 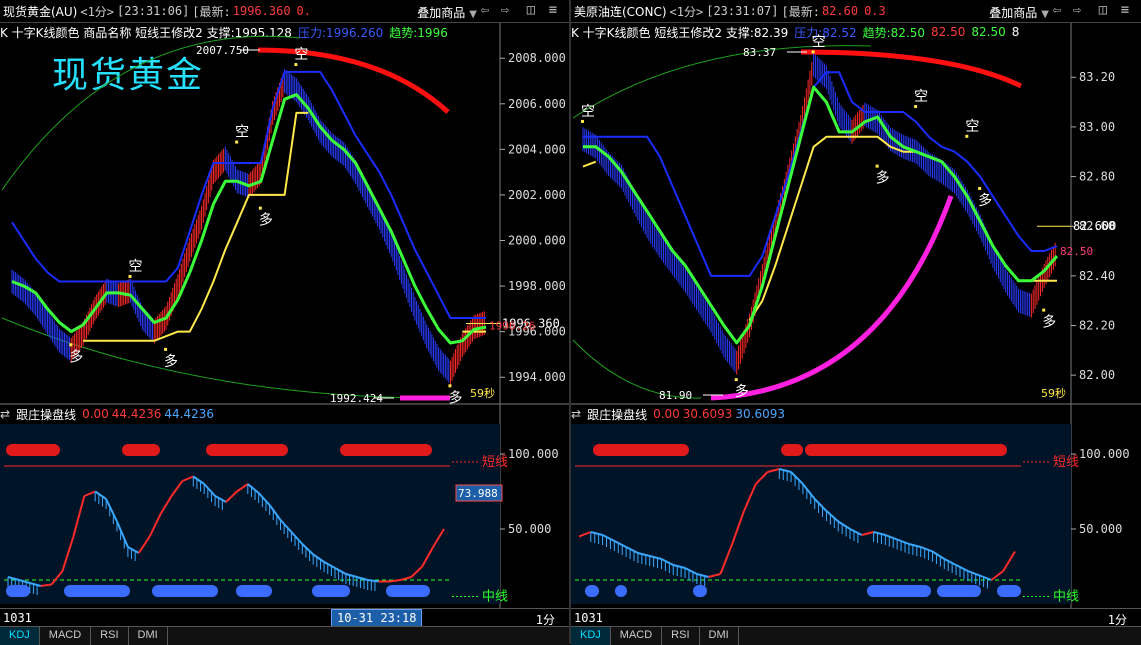 I want to click on last-price-label: 82.600, so click(x=1094, y=226).